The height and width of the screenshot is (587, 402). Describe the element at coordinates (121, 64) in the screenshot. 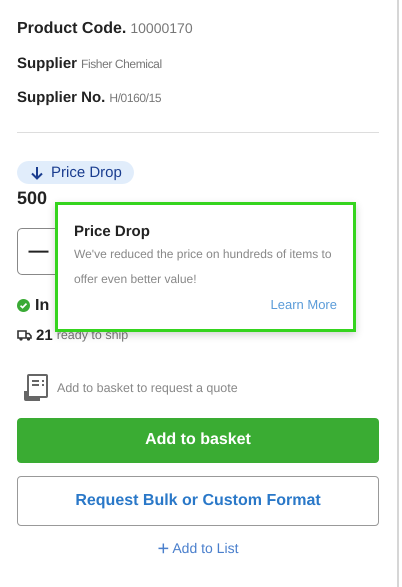

I see `detail-value: Fisher Chemical` at that location.